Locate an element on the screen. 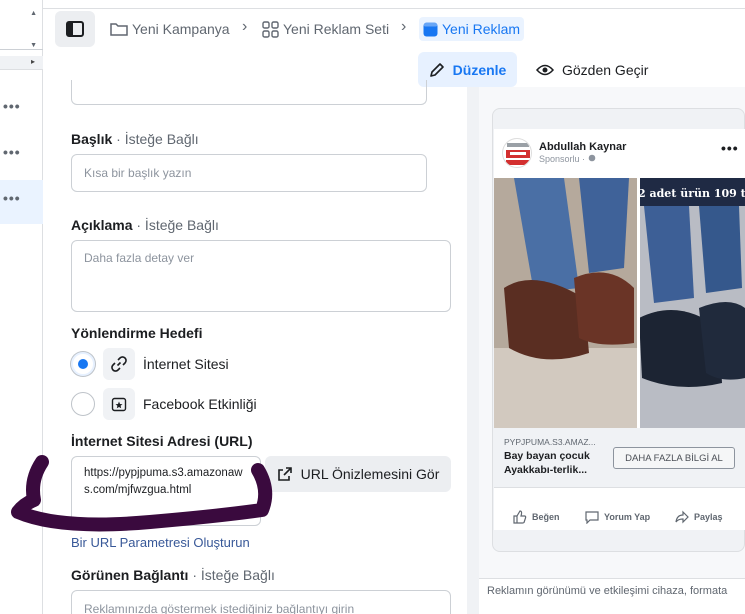  external-link-icon is located at coordinates (284, 474).